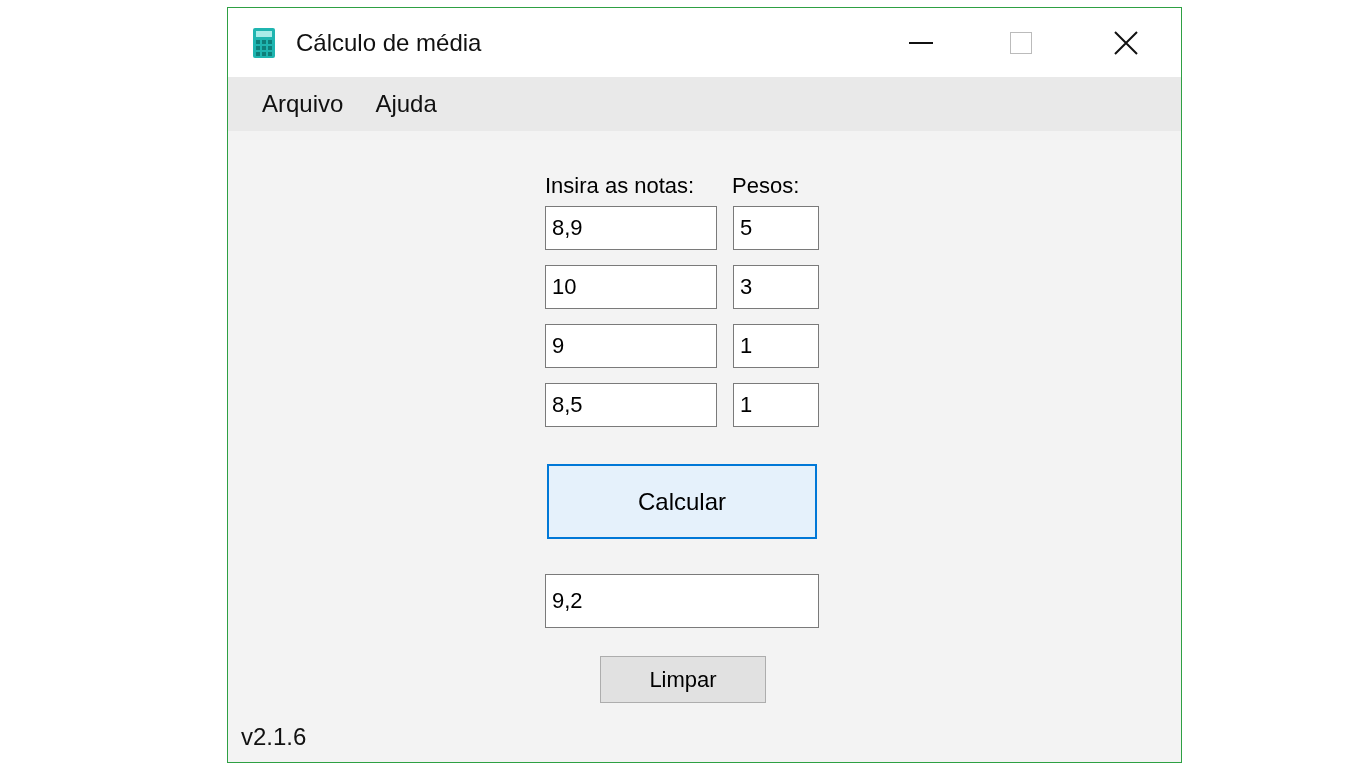  Describe the element at coordinates (620, 186) in the screenshot. I see `notes-label: Insira as notas:` at that location.